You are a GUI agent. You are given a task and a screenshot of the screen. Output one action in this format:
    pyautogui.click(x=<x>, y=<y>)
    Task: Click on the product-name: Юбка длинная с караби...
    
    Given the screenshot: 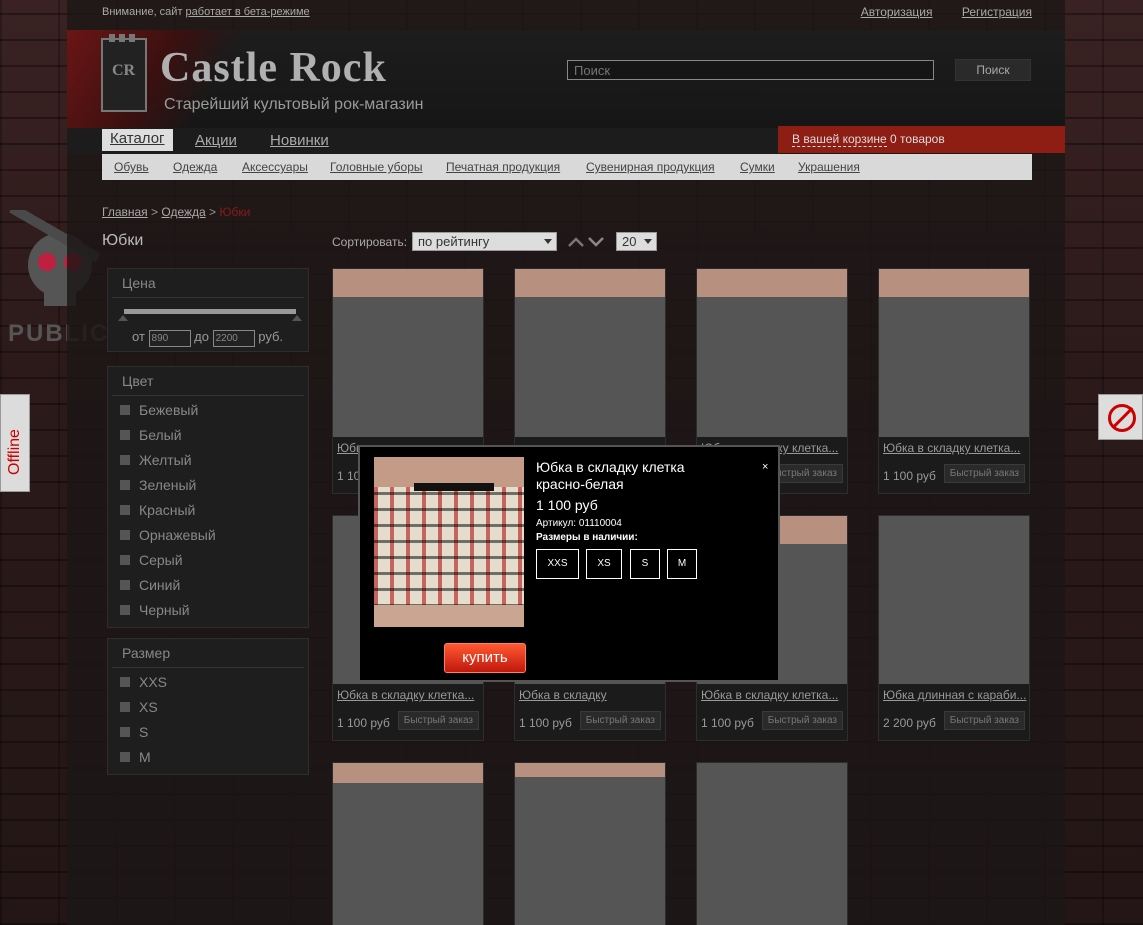 What is the action you would take?
    pyautogui.click(x=954, y=693)
    